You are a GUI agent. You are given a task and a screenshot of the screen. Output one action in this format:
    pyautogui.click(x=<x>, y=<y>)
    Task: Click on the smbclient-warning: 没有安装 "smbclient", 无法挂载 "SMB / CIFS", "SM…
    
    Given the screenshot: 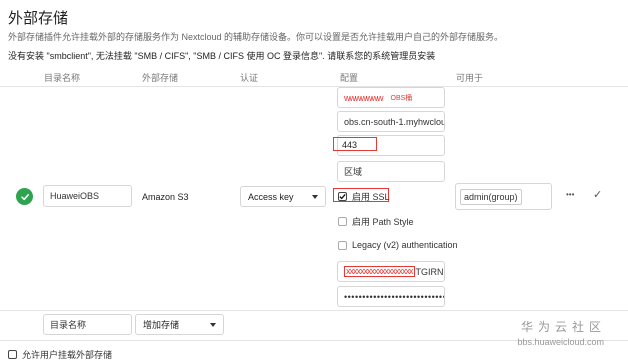 What is the action you would take?
    pyautogui.click(x=222, y=56)
    